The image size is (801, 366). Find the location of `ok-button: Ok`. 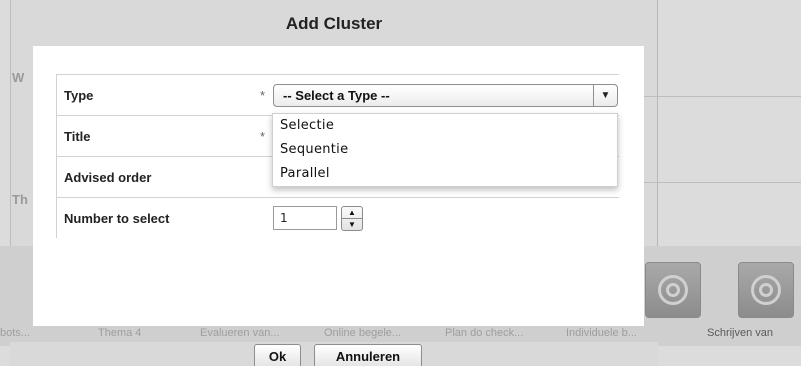

ok-button: Ok is located at coordinates (277, 355).